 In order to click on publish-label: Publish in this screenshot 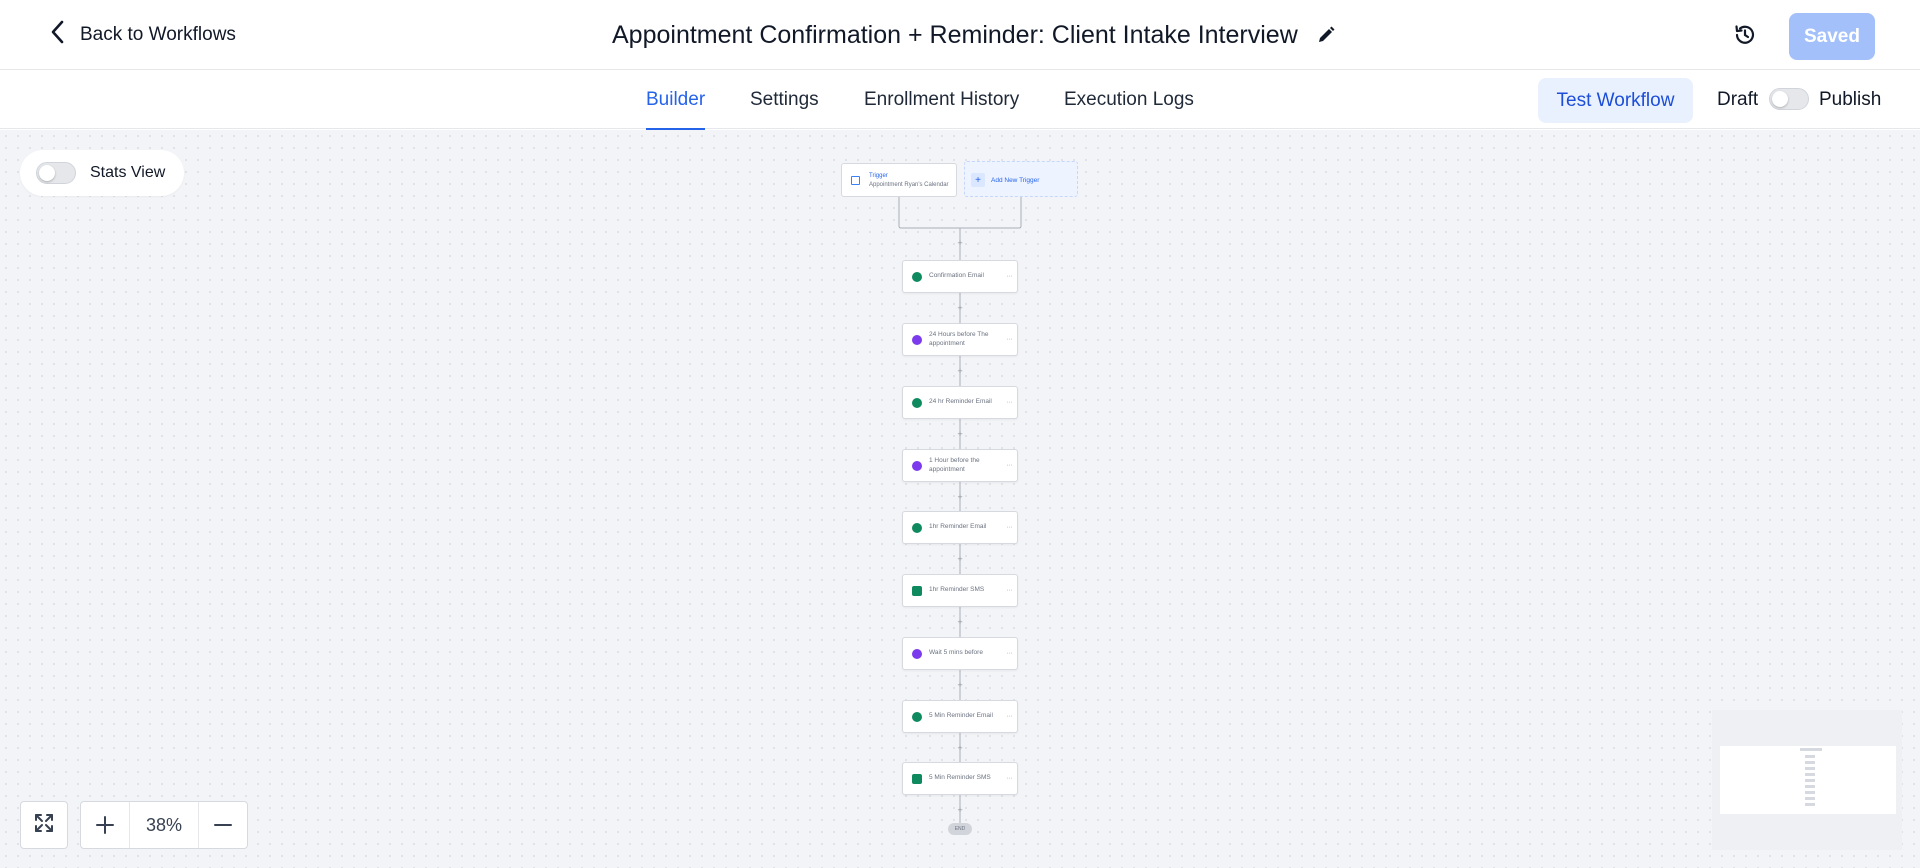, I will do `click(1850, 99)`.